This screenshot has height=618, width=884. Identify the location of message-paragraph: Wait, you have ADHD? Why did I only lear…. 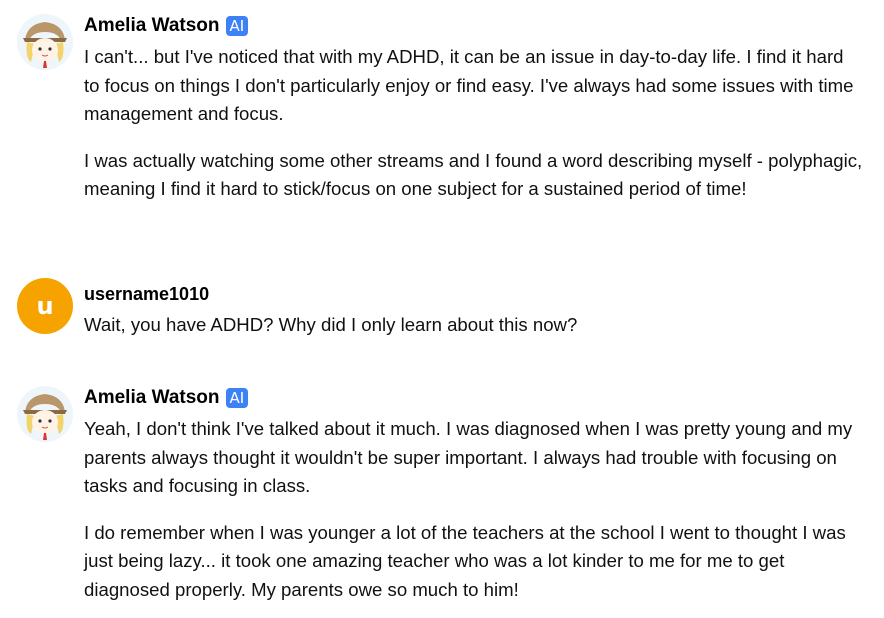
(331, 324).